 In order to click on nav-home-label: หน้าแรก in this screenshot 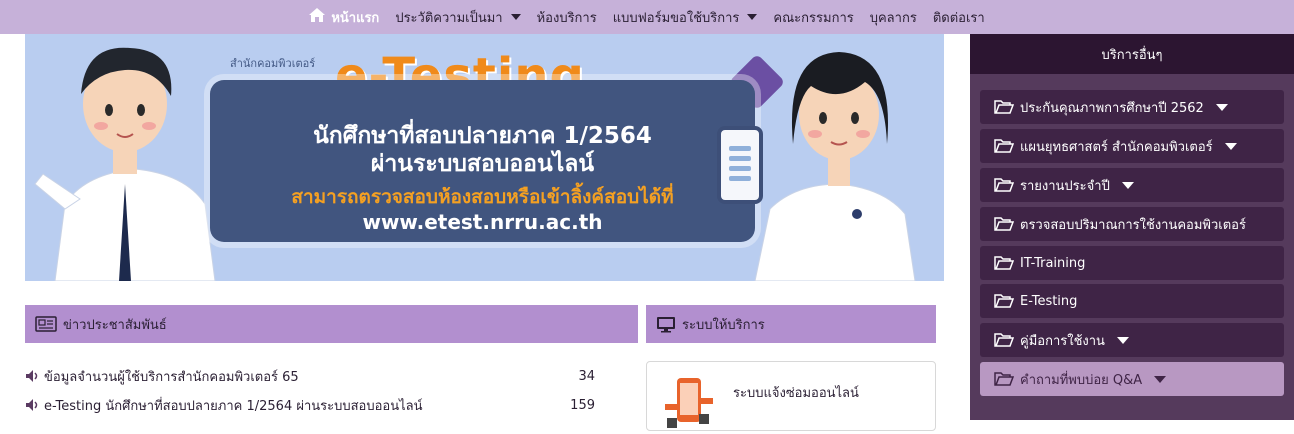, I will do `click(355, 18)`.